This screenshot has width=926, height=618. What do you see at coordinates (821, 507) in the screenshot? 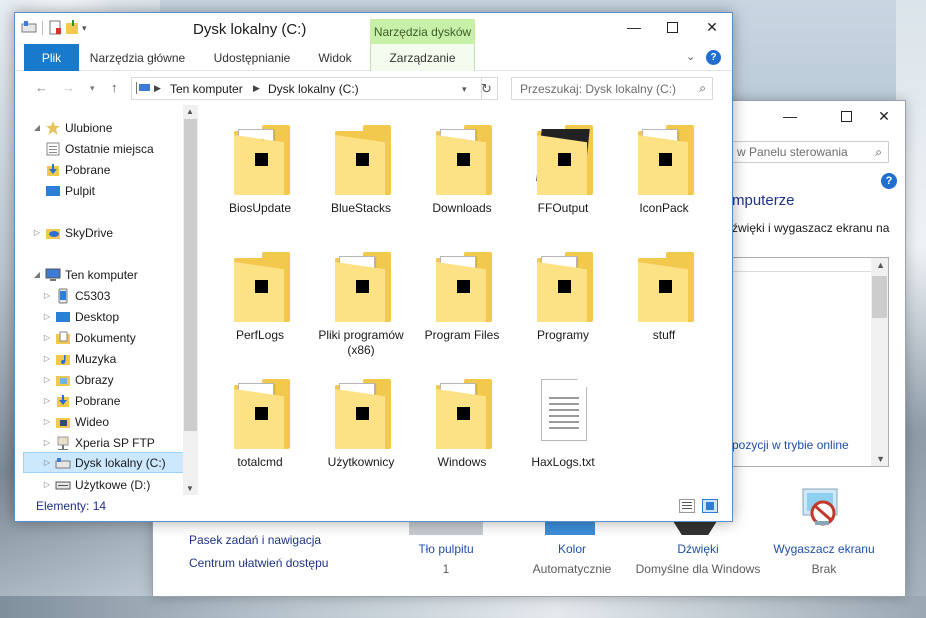
I see `screensaver-icon` at bounding box center [821, 507].